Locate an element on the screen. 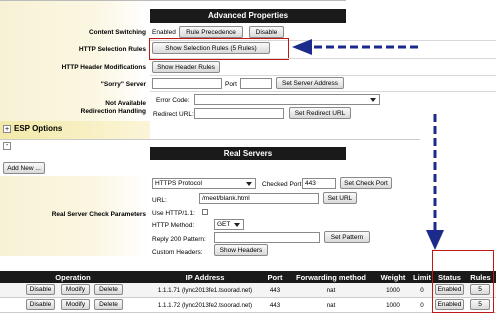  sorry-server-label: "Sorry" Server is located at coordinates (123, 84).